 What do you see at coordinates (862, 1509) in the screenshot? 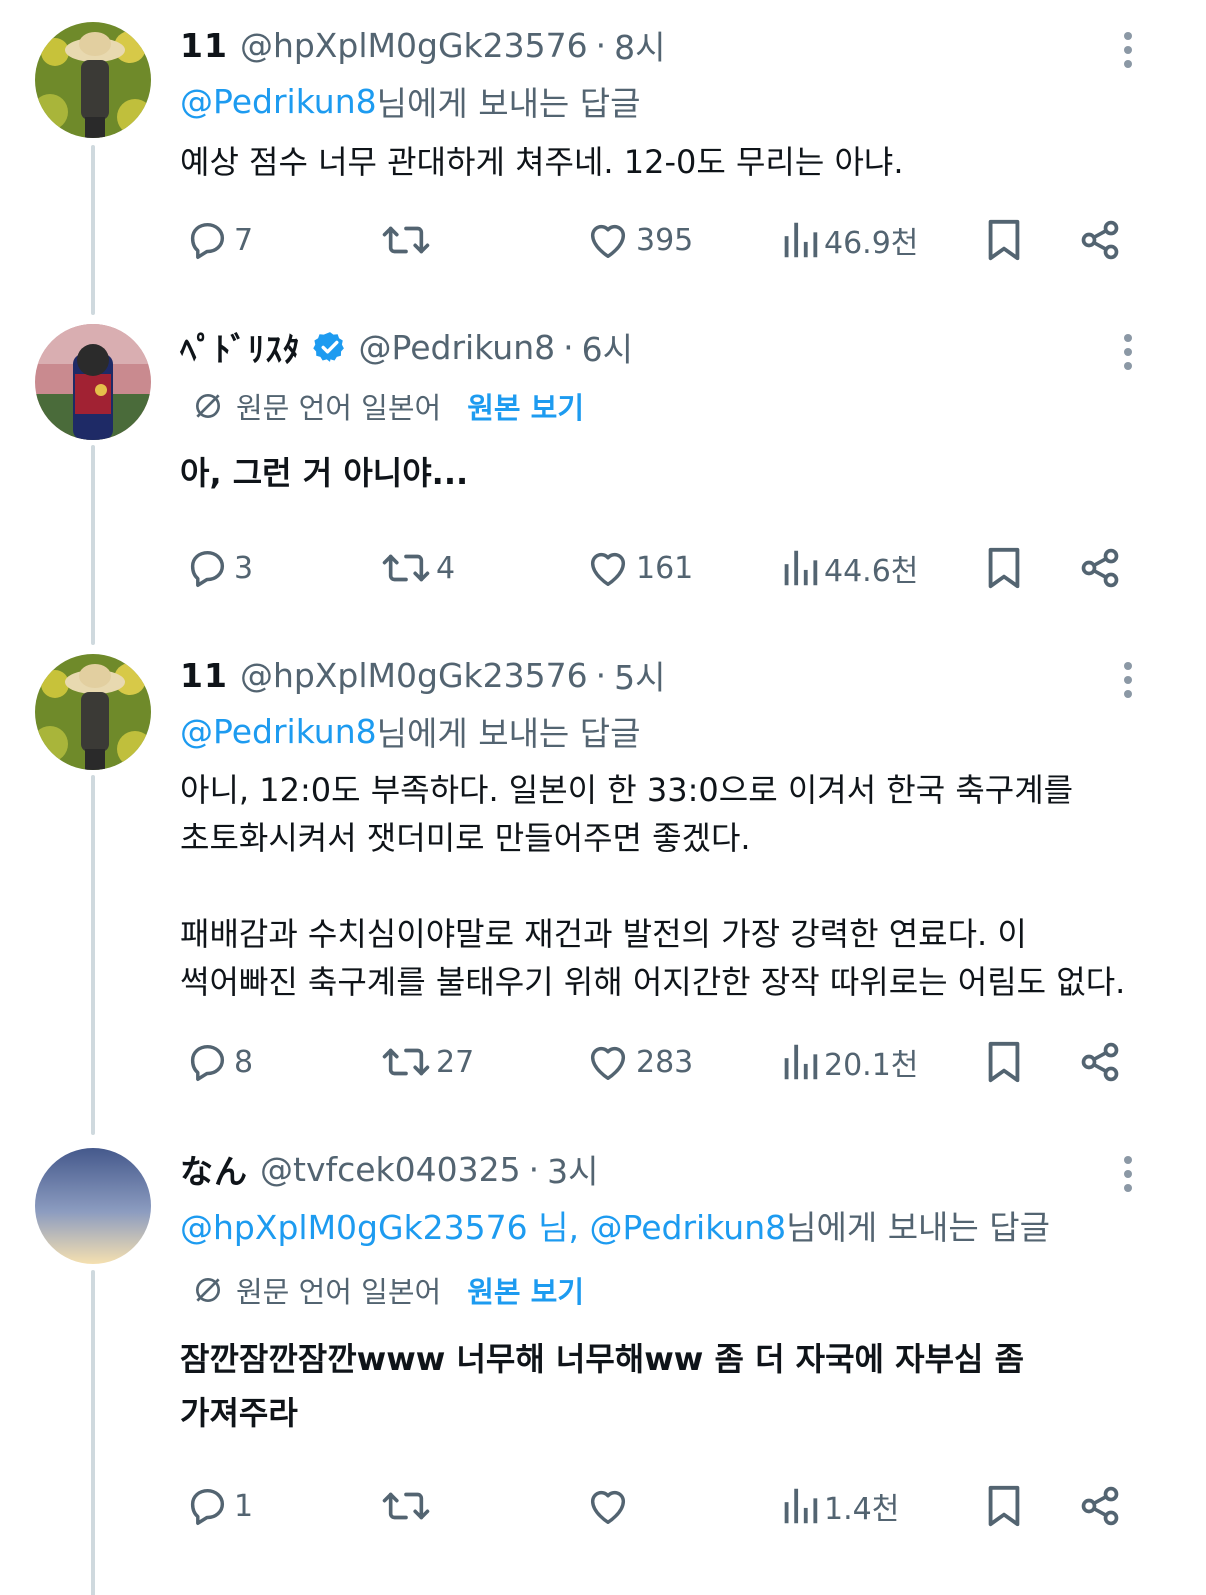
I see `views-count: 1.4천` at bounding box center [862, 1509].